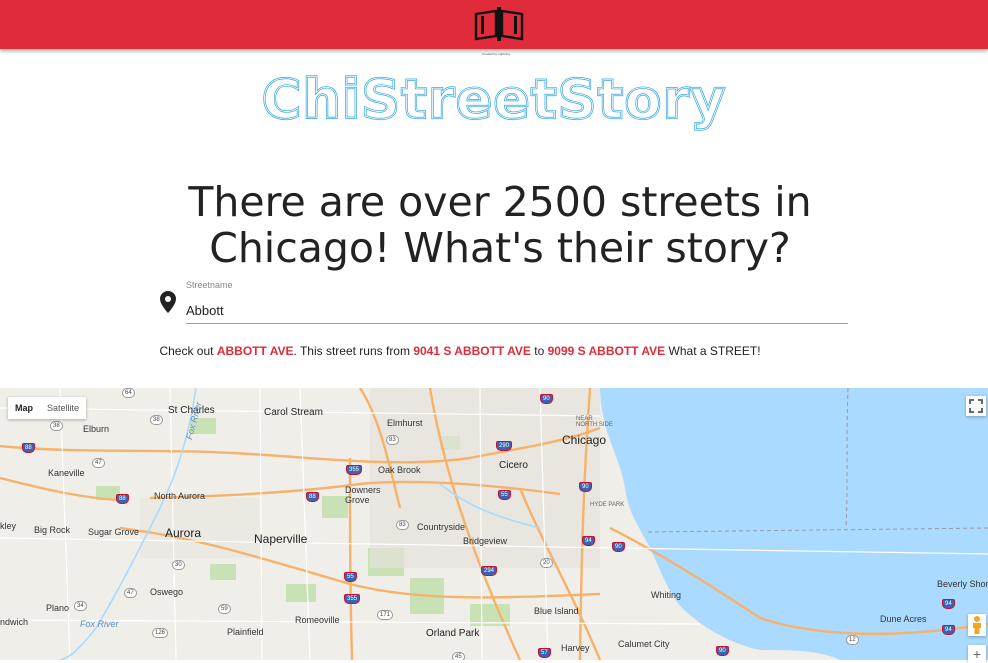 This screenshot has height=663, width=988. Describe the element at coordinates (666, 595) in the screenshot. I see `map-label-whiting: Whiting` at that location.